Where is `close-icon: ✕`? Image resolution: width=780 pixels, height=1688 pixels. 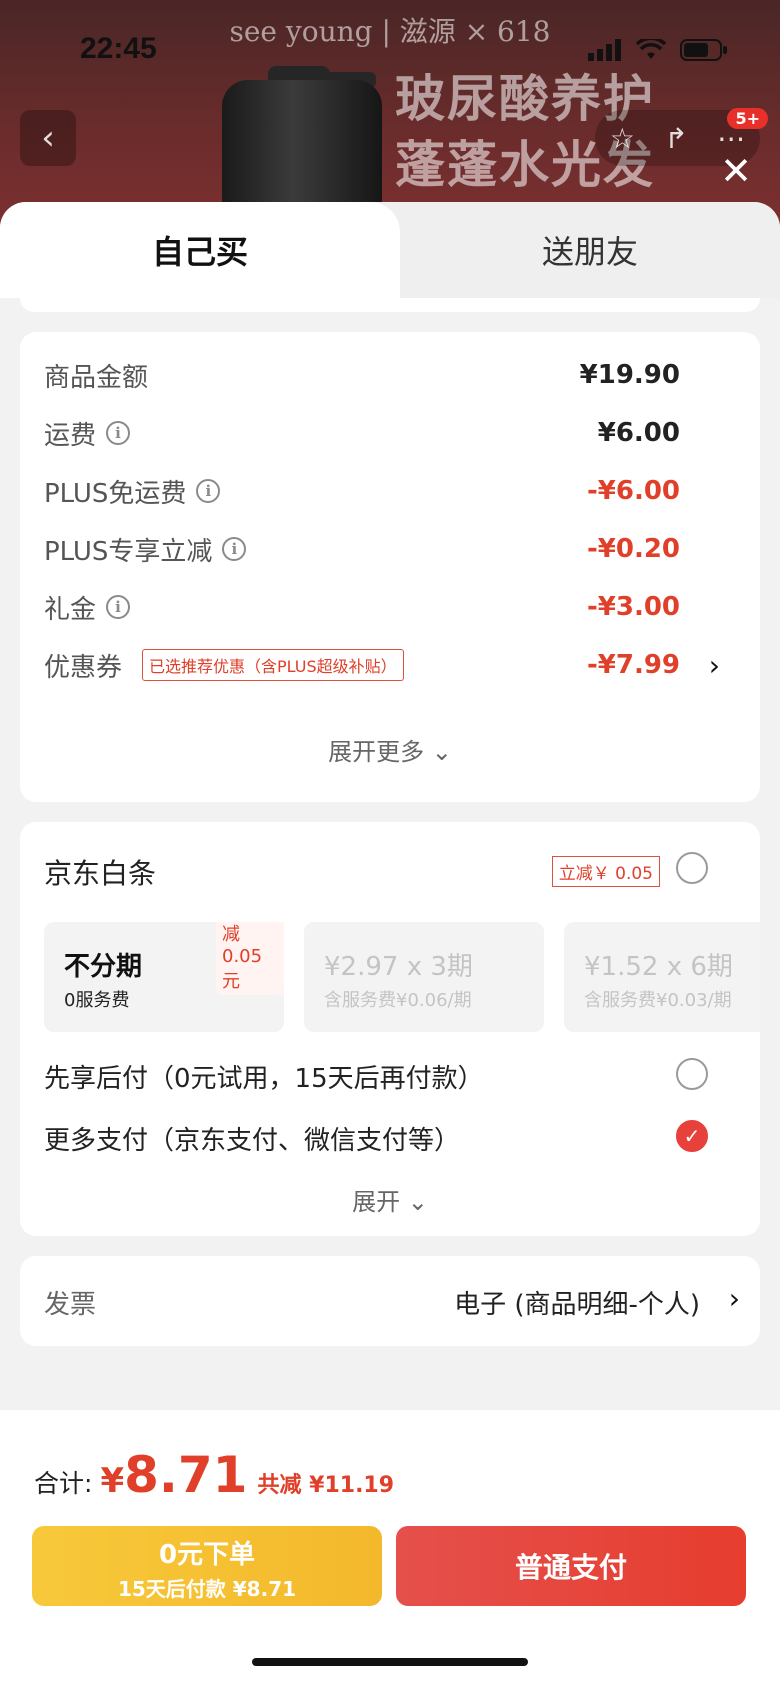 close-icon: ✕ is located at coordinates (736, 171).